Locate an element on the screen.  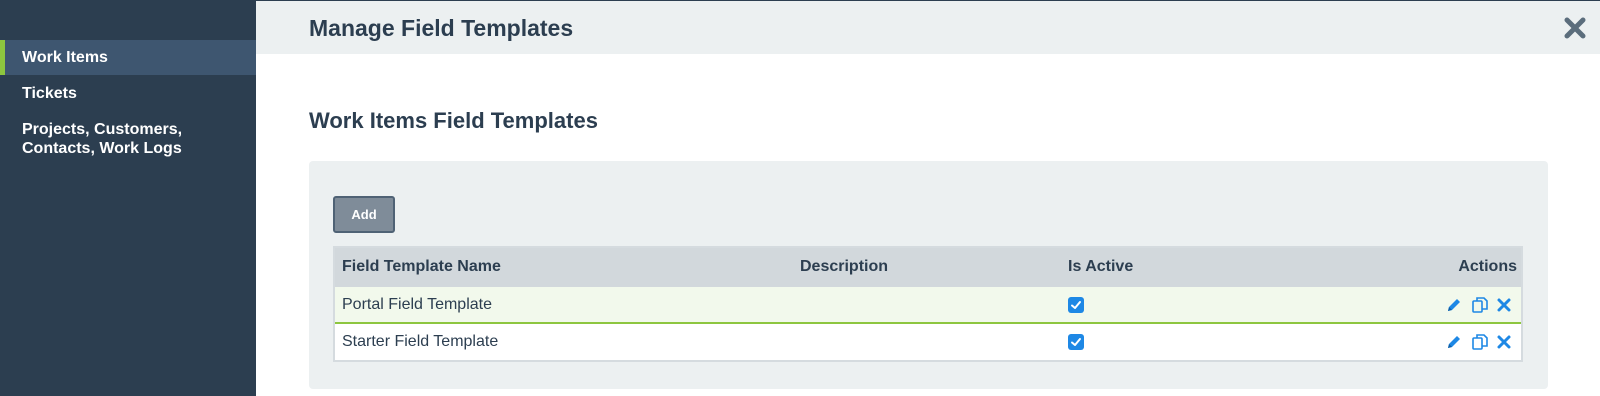
close-icon is located at coordinates (1575, 28).